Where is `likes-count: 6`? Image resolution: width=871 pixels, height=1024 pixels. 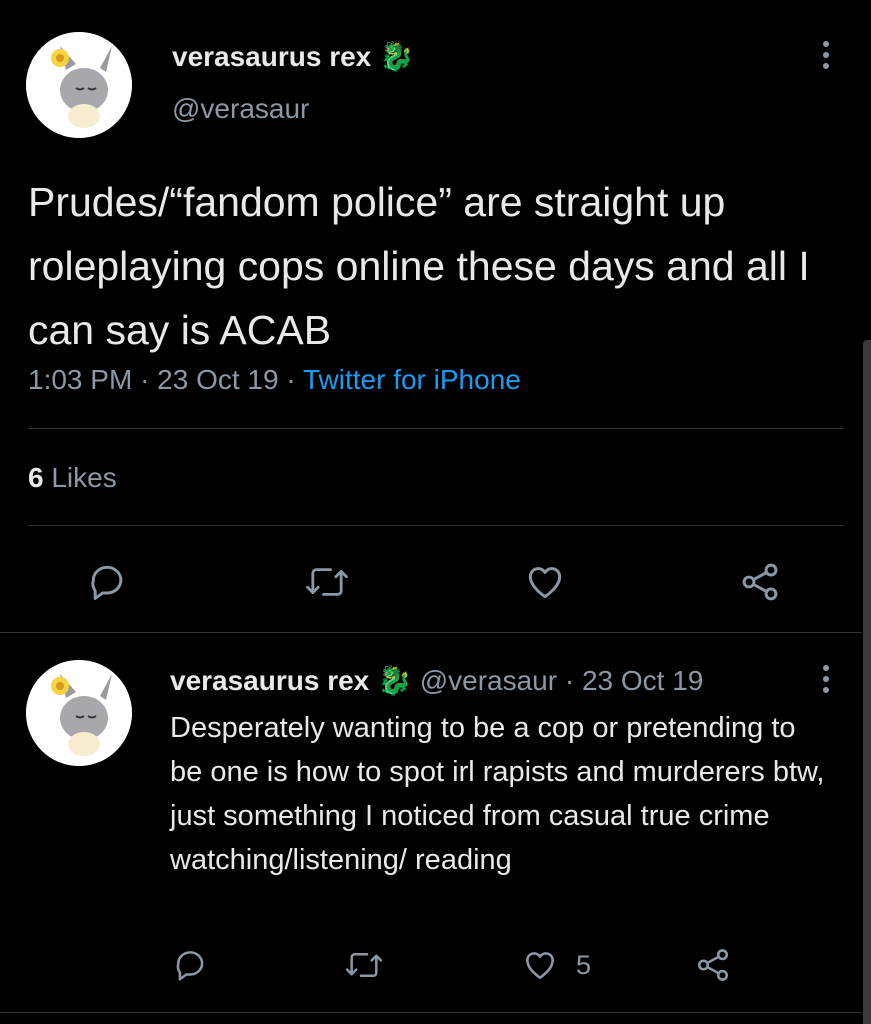 likes-count: 6 is located at coordinates (36, 477).